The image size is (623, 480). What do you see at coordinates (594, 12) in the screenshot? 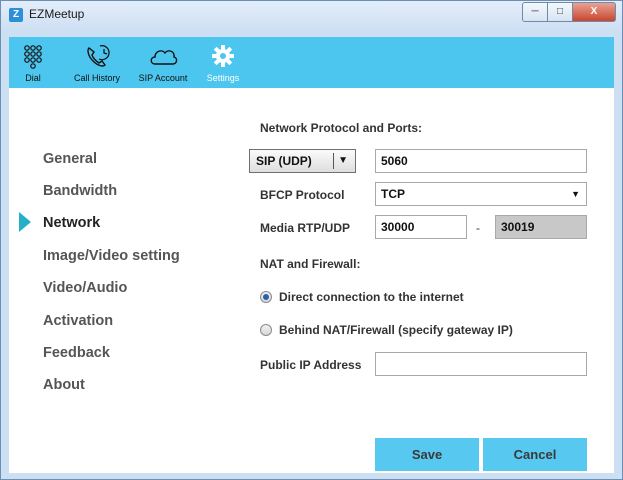
I see `close-button: X` at bounding box center [594, 12].